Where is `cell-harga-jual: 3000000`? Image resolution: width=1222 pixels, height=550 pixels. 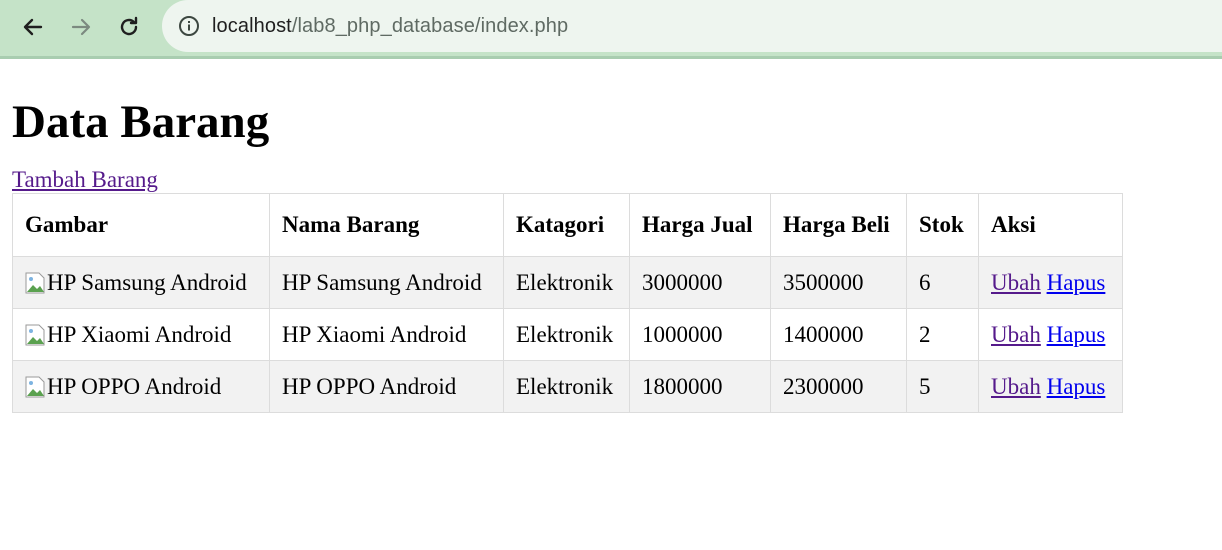 cell-harga-jual: 3000000 is located at coordinates (700, 282).